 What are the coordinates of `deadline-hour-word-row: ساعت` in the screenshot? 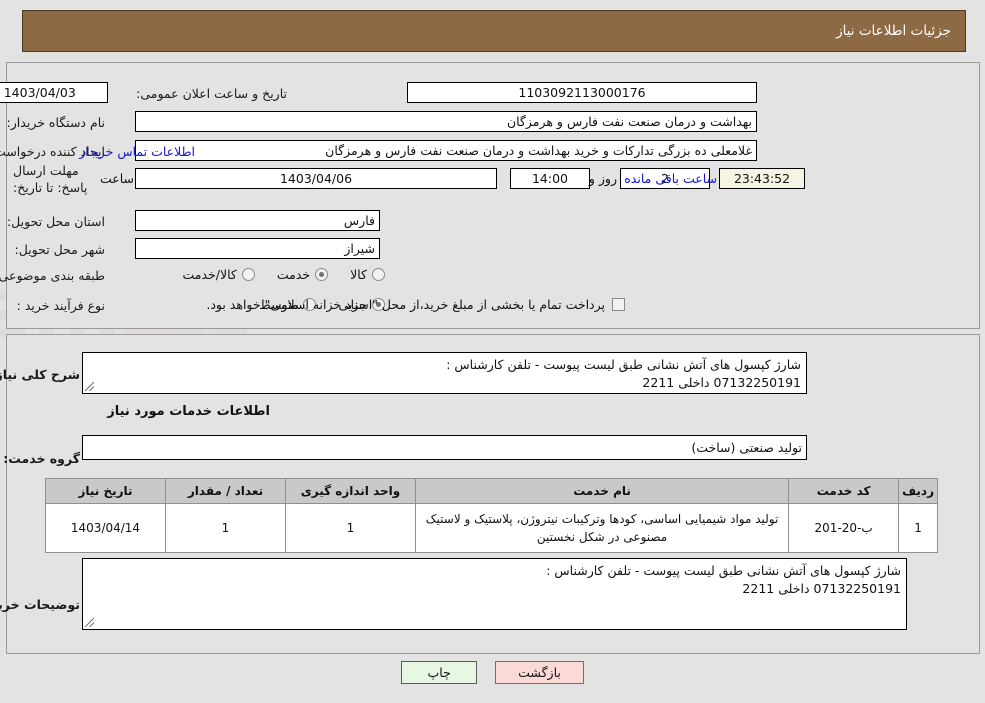 It's located at (117, 178).